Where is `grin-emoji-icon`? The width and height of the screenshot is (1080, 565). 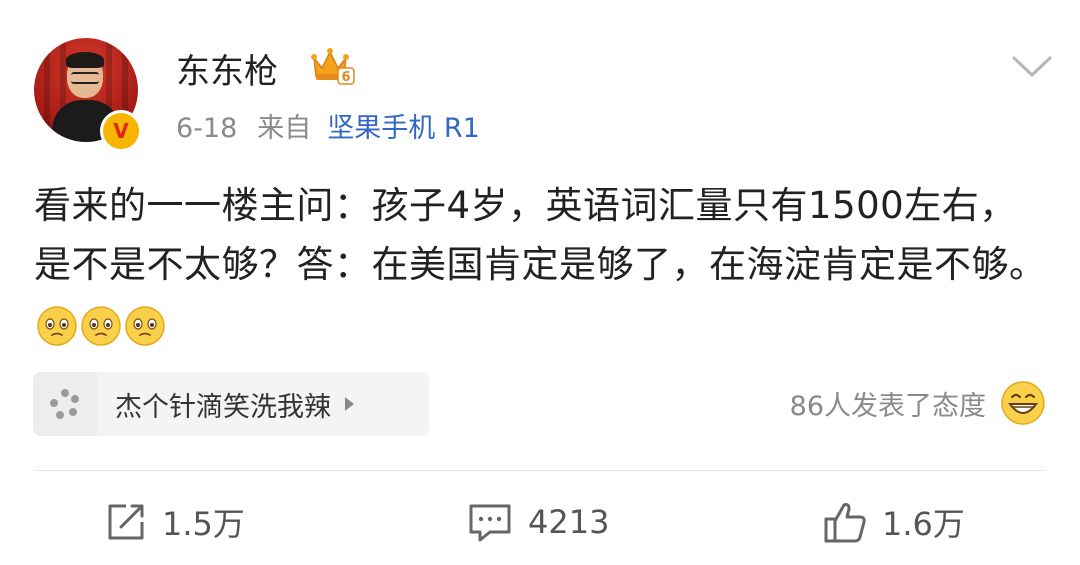
grin-emoji-icon is located at coordinates (1023, 403).